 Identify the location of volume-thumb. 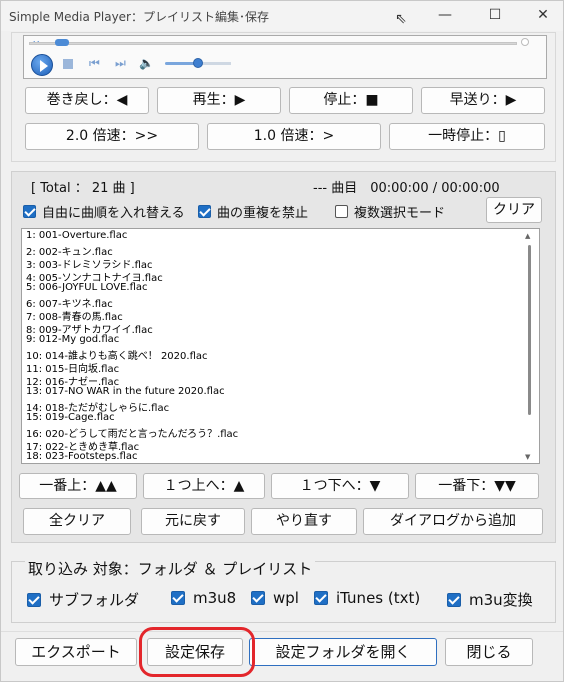
(198, 63).